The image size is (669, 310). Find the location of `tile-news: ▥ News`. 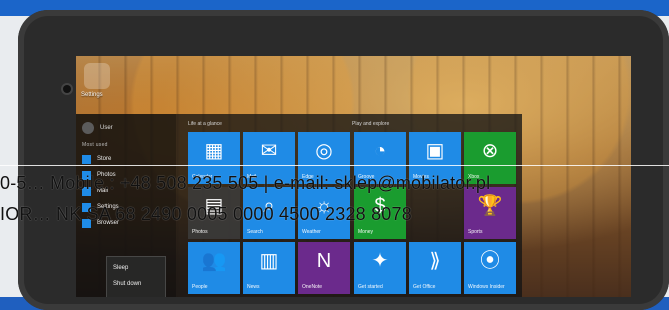

tile-news: ▥ News is located at coordinates (269, 268).